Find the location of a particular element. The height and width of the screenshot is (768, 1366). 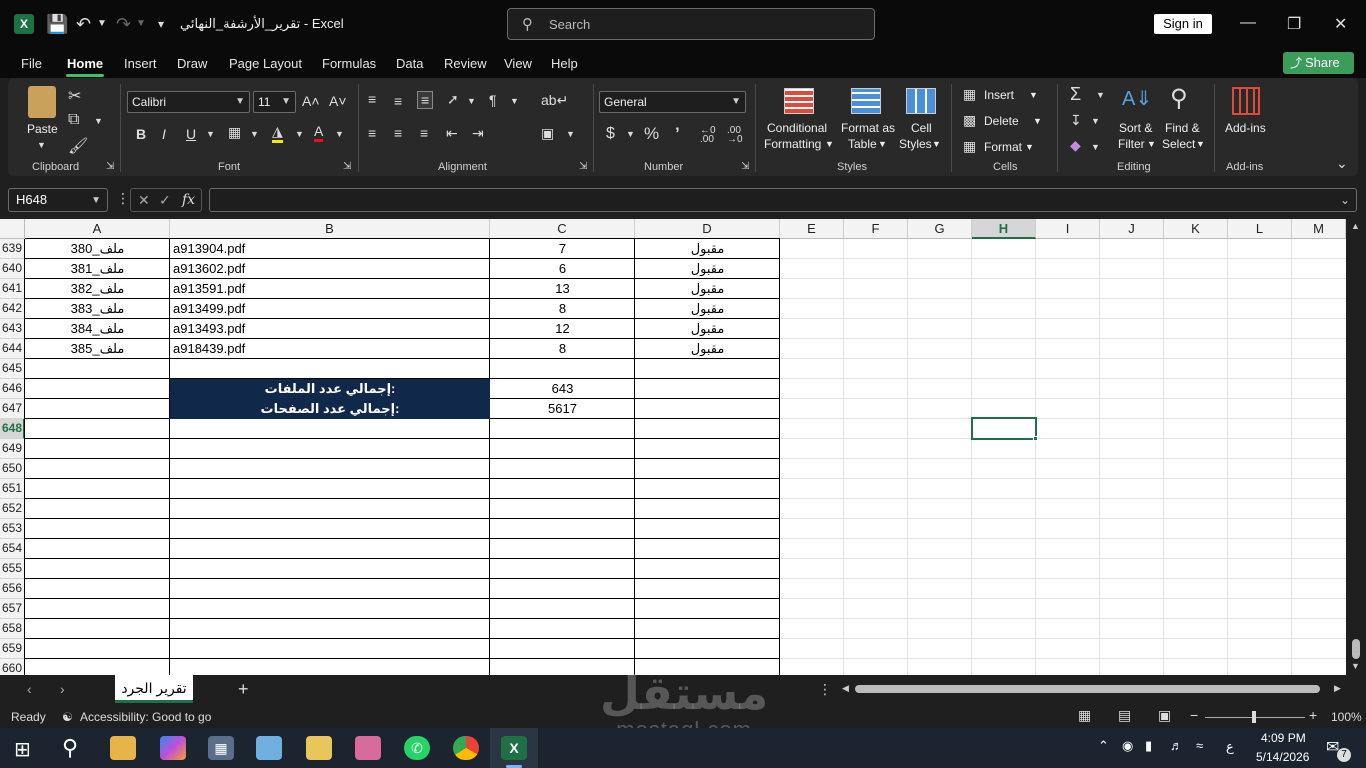

cell-styles-icon is located at coordinates (921, 101).